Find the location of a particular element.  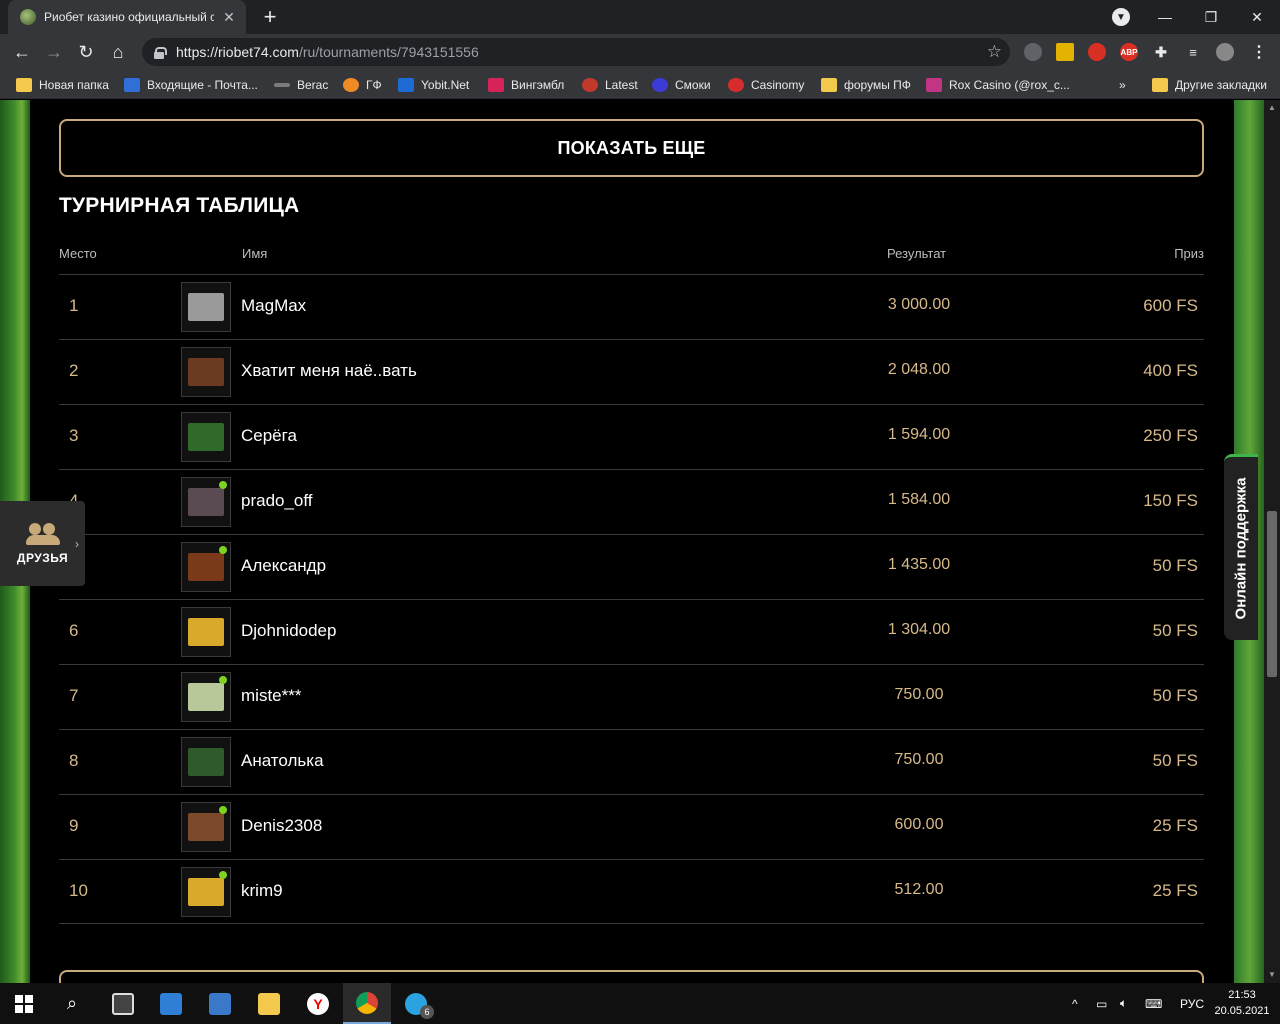

table-row: 6 Djohnidodep 1 304.00 50 FS is located at coordinates (631, 631).